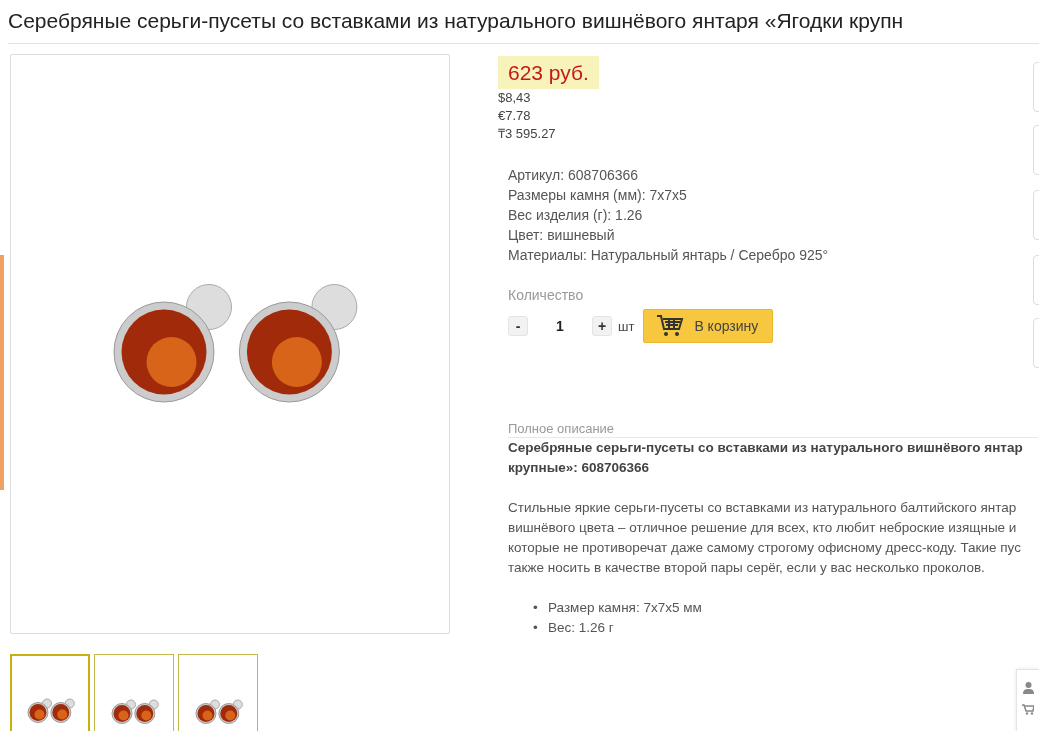 Image resolution: width=1039 pixels, height=731 pixels. What do you see at coordinates (773, 429) in the screenshot?
I see `description-heading: Полное описание` at bounding box center [773, 429].